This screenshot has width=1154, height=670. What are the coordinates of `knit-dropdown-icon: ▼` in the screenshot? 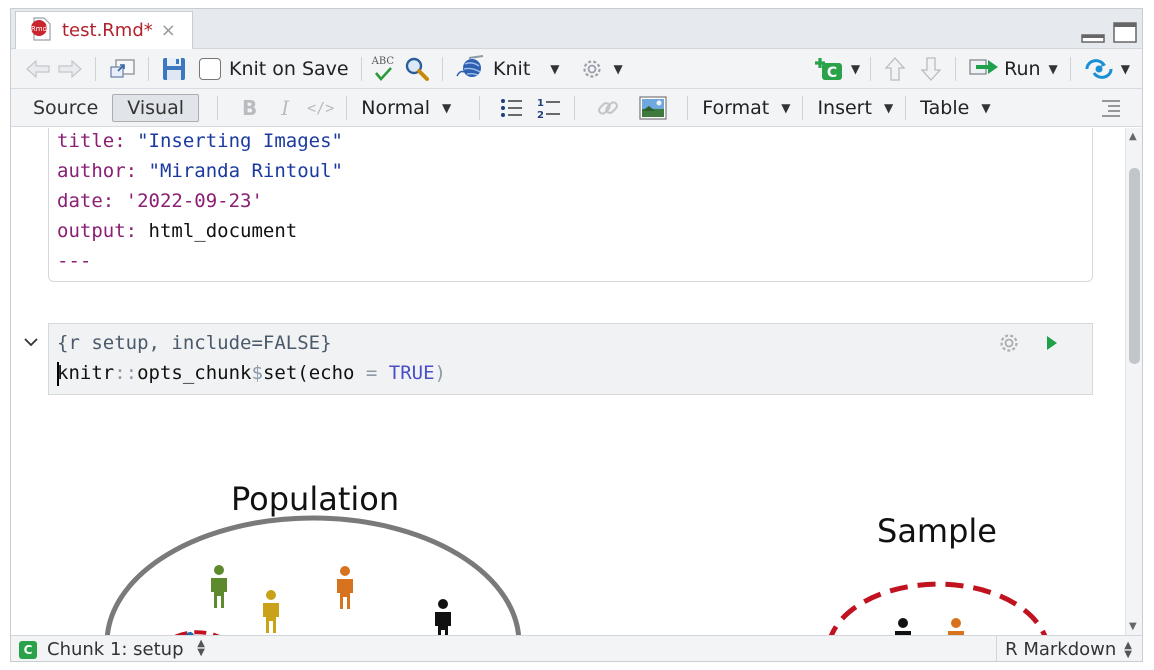 It's located at (554, 69).